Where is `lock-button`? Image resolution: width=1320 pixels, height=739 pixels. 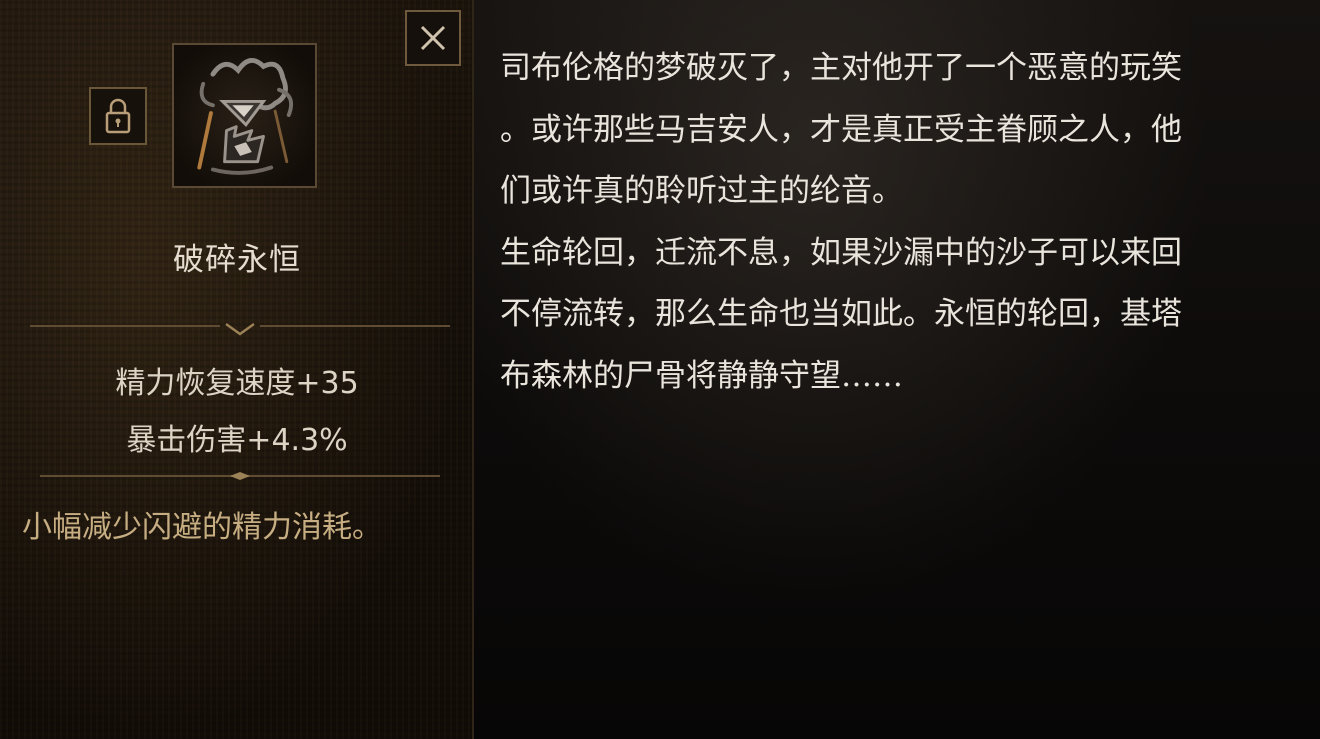
lock-button is located at coordinates (118, 116).